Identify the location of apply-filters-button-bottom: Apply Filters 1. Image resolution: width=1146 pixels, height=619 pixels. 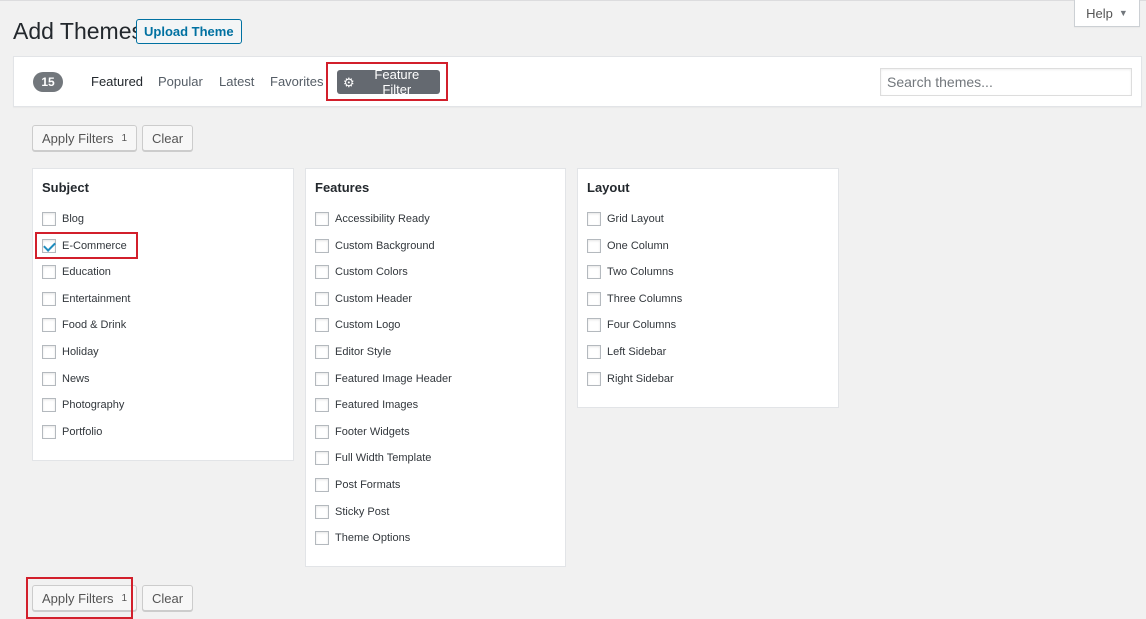
(85, 598).